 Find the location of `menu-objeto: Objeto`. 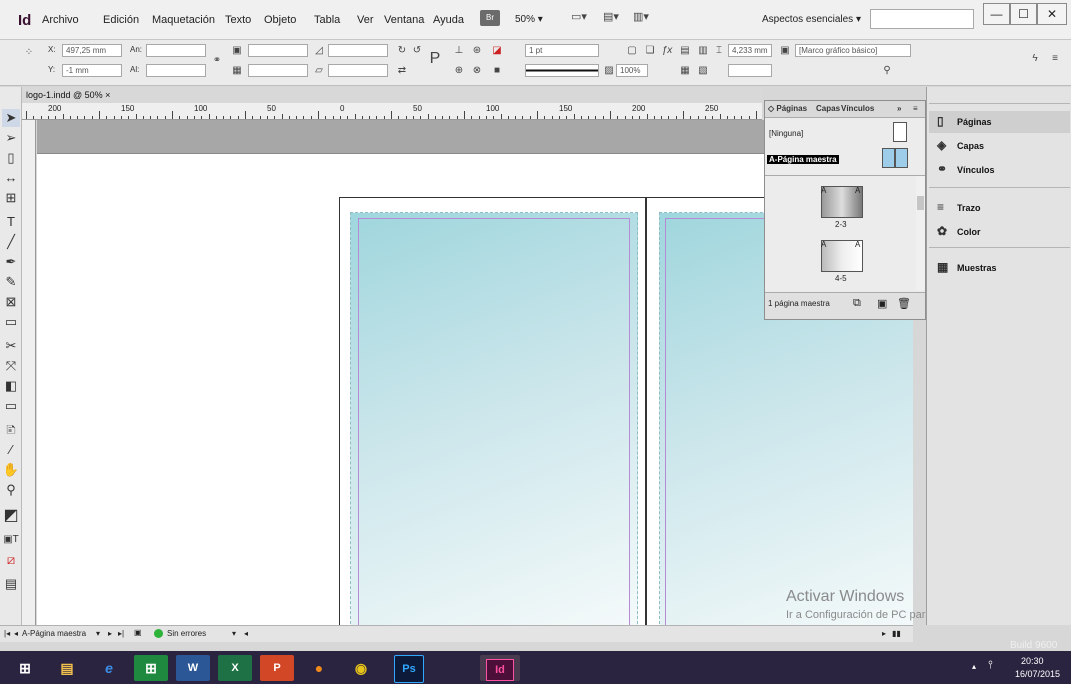

menu-objeto: Objeto is located at coordinates (280, 20).